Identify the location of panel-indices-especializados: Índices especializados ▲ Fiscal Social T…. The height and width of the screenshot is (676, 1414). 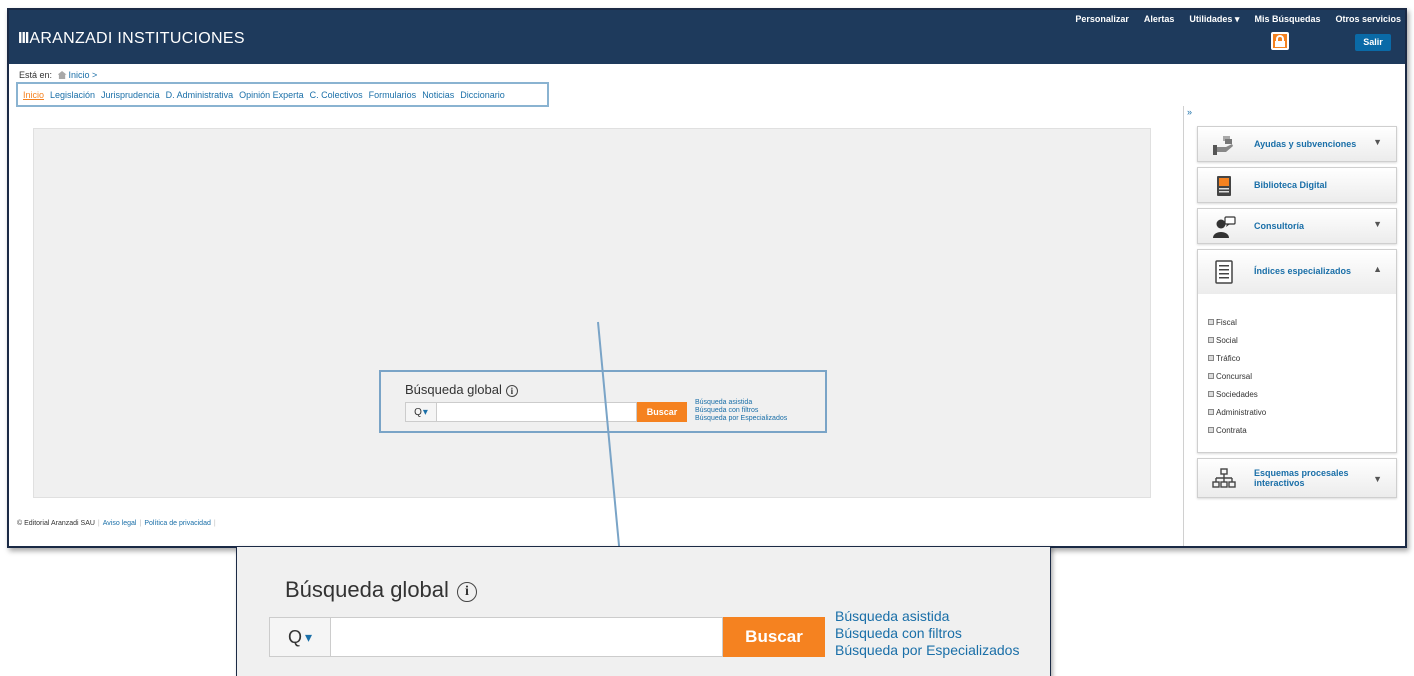
(1297, 351).